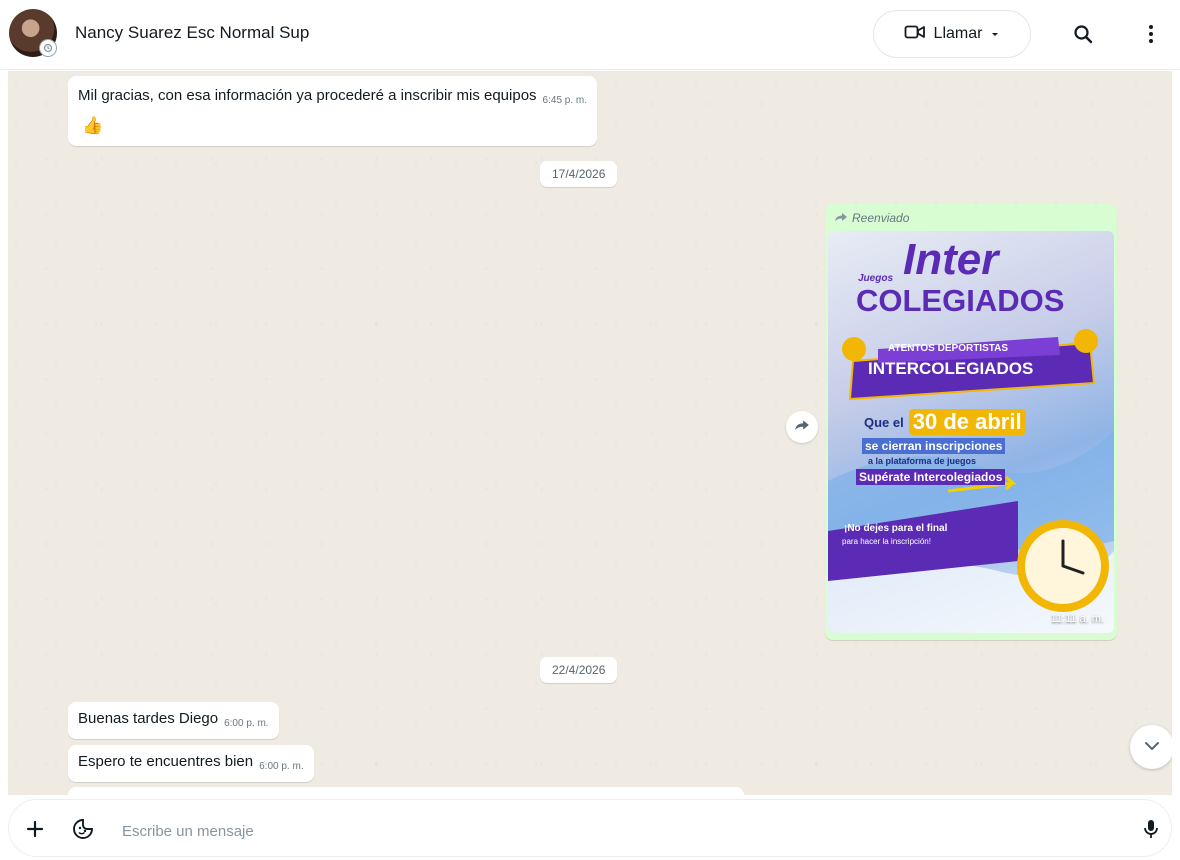 This screenshot has width=1180, height=860. I want to click on poster-banner1: ATENTOS DEPORTISTAS, so click(948, 348).